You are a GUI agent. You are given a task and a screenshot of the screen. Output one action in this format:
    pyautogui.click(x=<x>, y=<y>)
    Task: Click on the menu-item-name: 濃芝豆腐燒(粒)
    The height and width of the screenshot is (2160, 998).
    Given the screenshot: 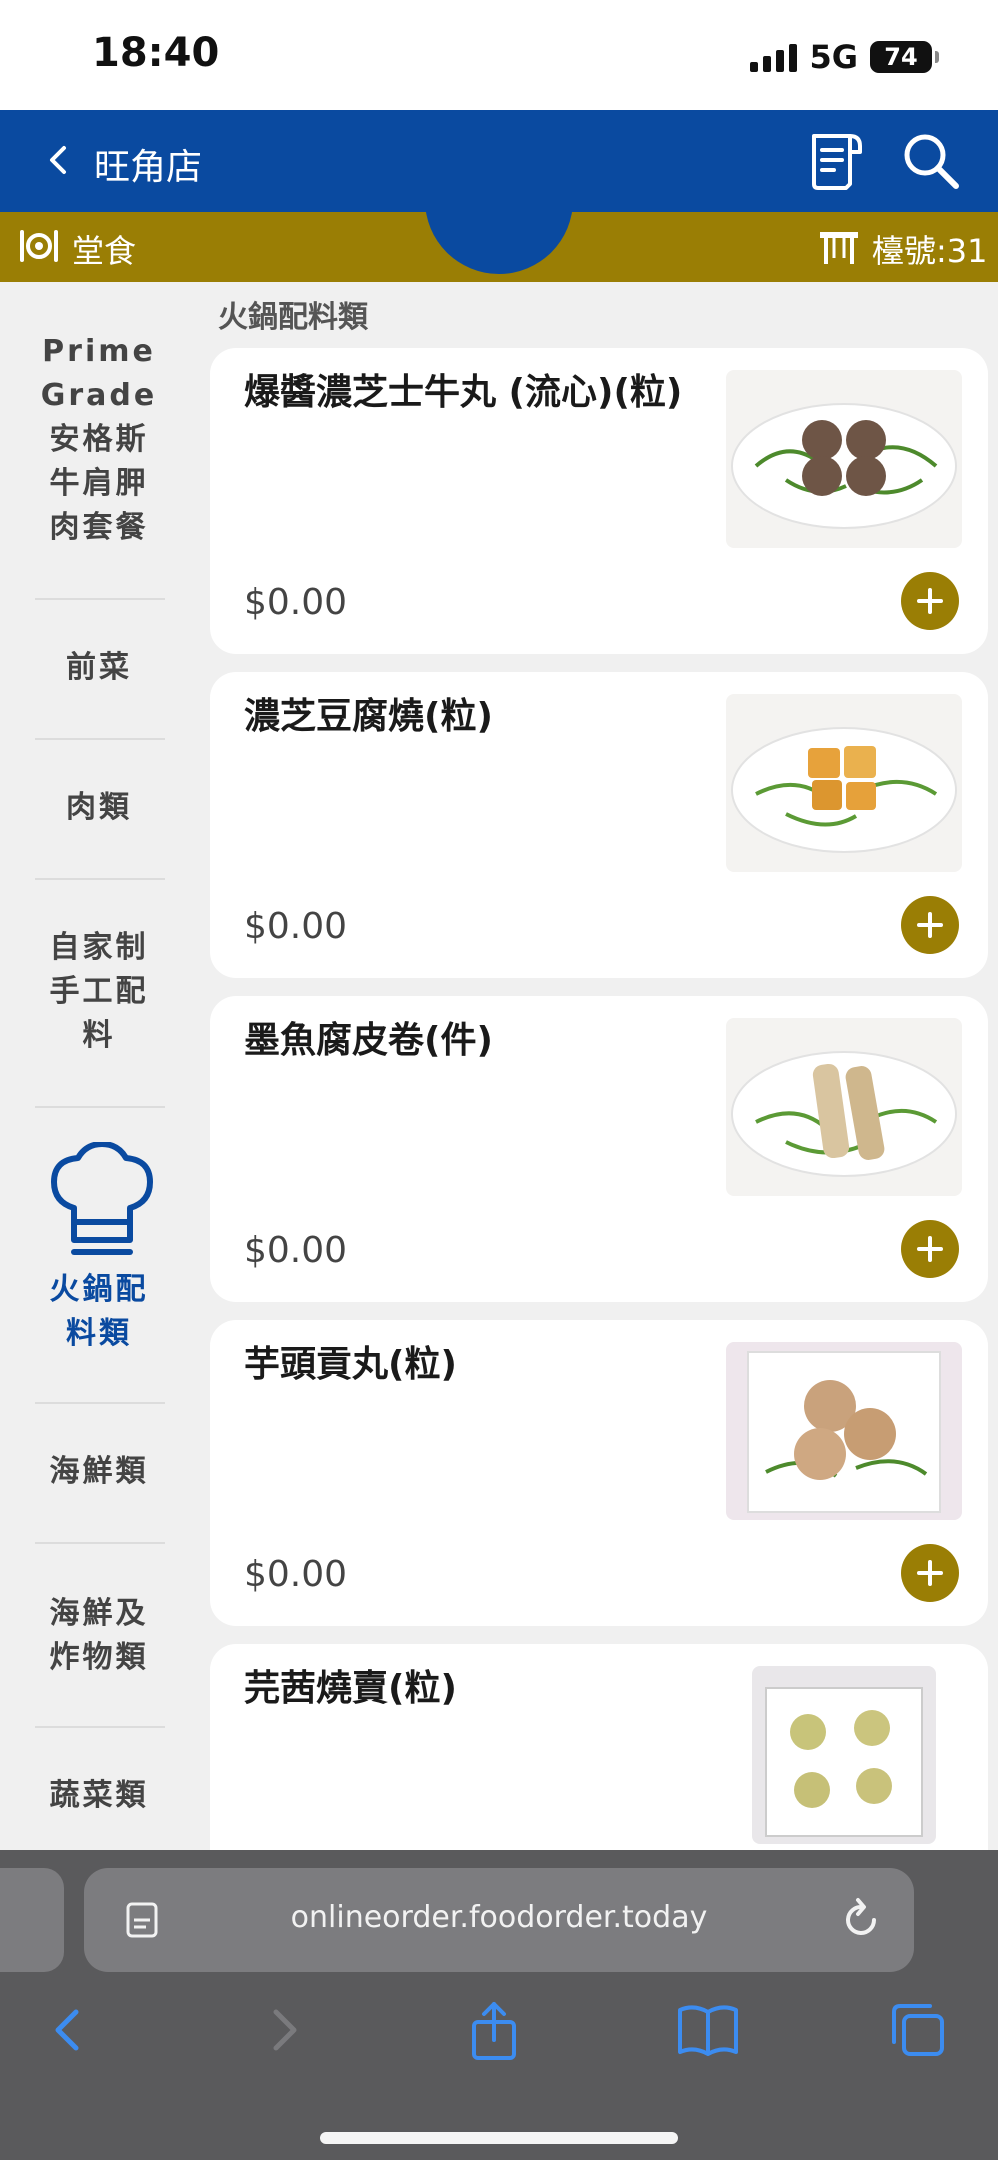 What is the action you would take?
    pyautogui.click(x=368, y=716)
    